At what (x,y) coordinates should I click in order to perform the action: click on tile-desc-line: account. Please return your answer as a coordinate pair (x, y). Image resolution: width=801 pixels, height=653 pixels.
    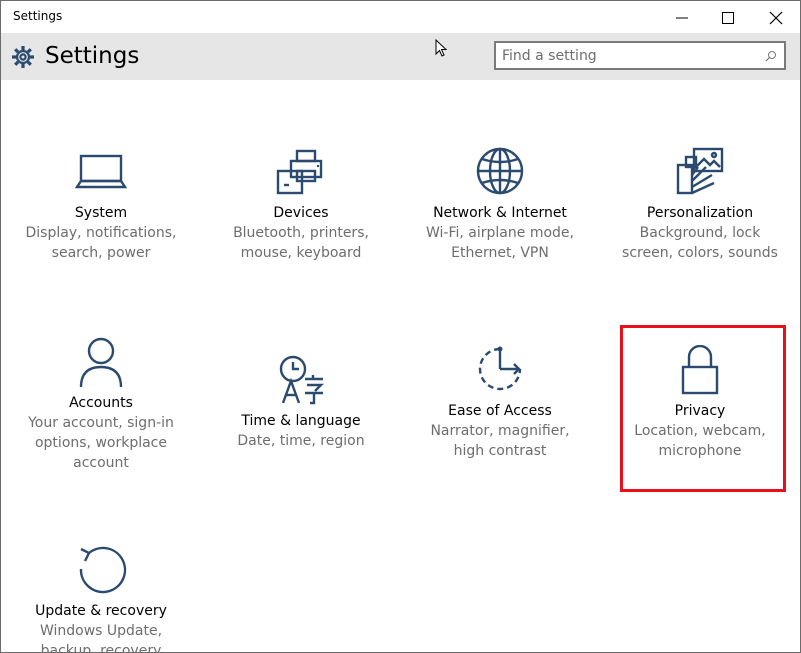
    Looking at the image, I should click on (101, 463).